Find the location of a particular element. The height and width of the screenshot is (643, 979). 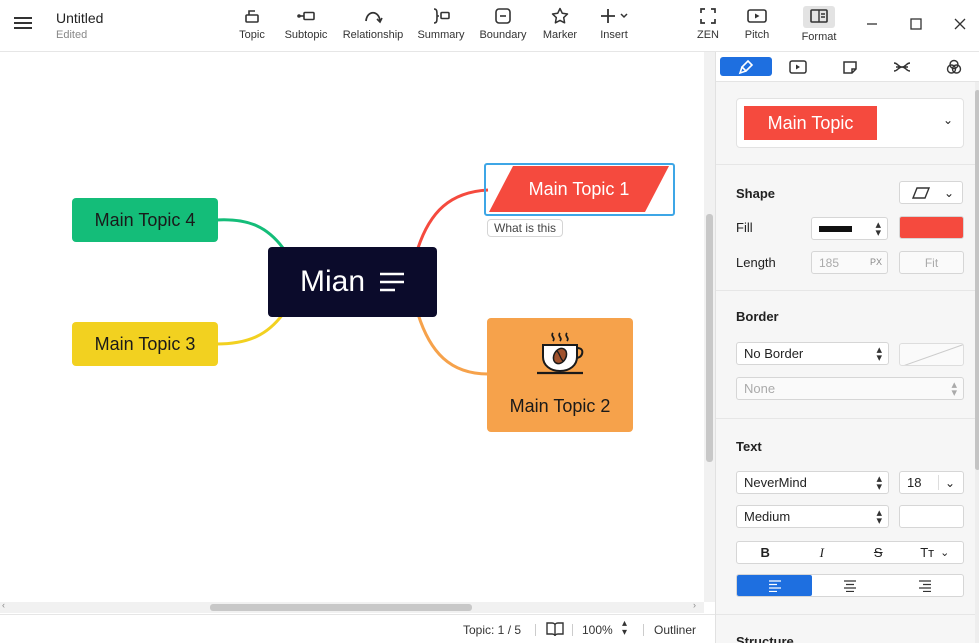

main-topic-1: Main Topic 1 is located at coordinates (579, 189).